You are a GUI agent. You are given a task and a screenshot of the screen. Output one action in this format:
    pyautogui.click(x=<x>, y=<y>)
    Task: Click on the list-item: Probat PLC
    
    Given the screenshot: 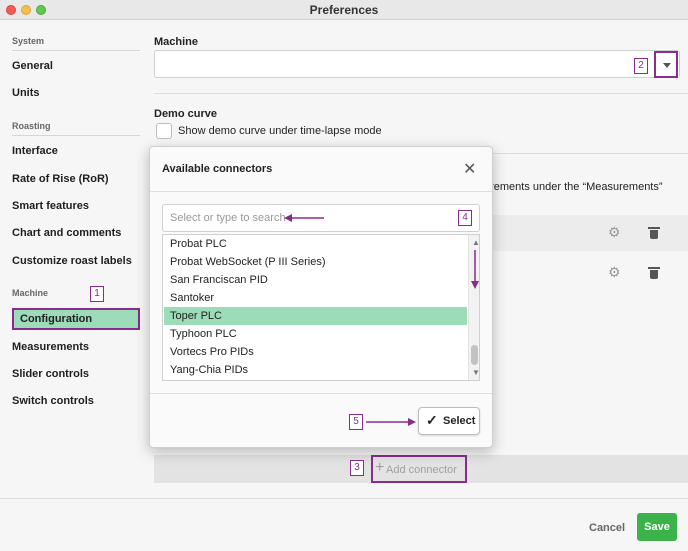 What is the action you would take?
    pyautogui.click(x=315, y=244)
    